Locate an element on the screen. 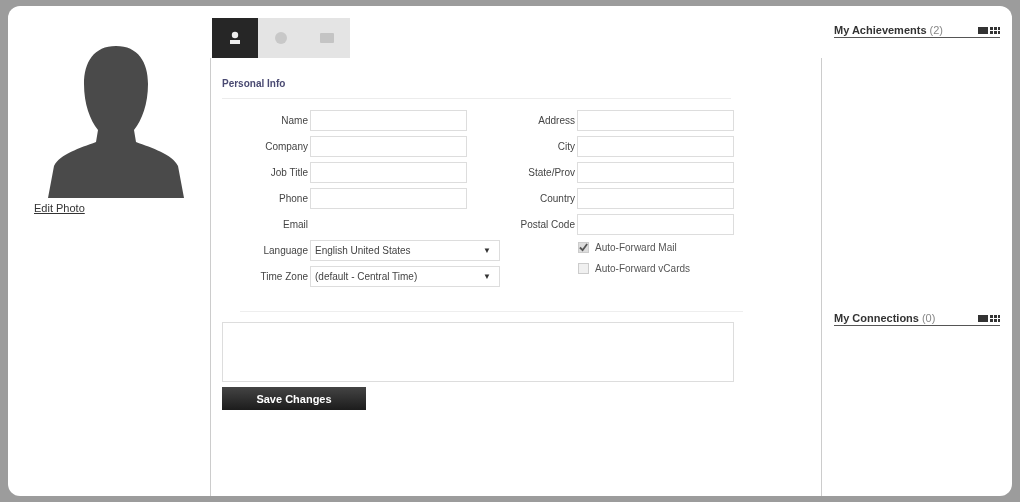  checkbox is located at coordinates (583, 247).